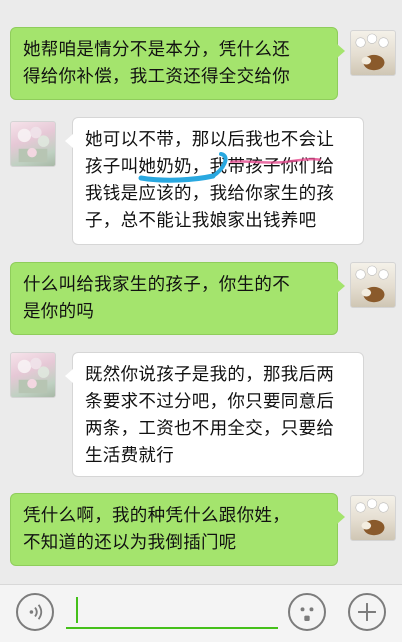 The width and height of the screenshot is (402, 642). What do you see at coordinates (177, 298) in the screenshot?
I see `message-bubble: 什么叫给我家生的孩子，你生的不 是你的吗` at bounding box center [177, 298].